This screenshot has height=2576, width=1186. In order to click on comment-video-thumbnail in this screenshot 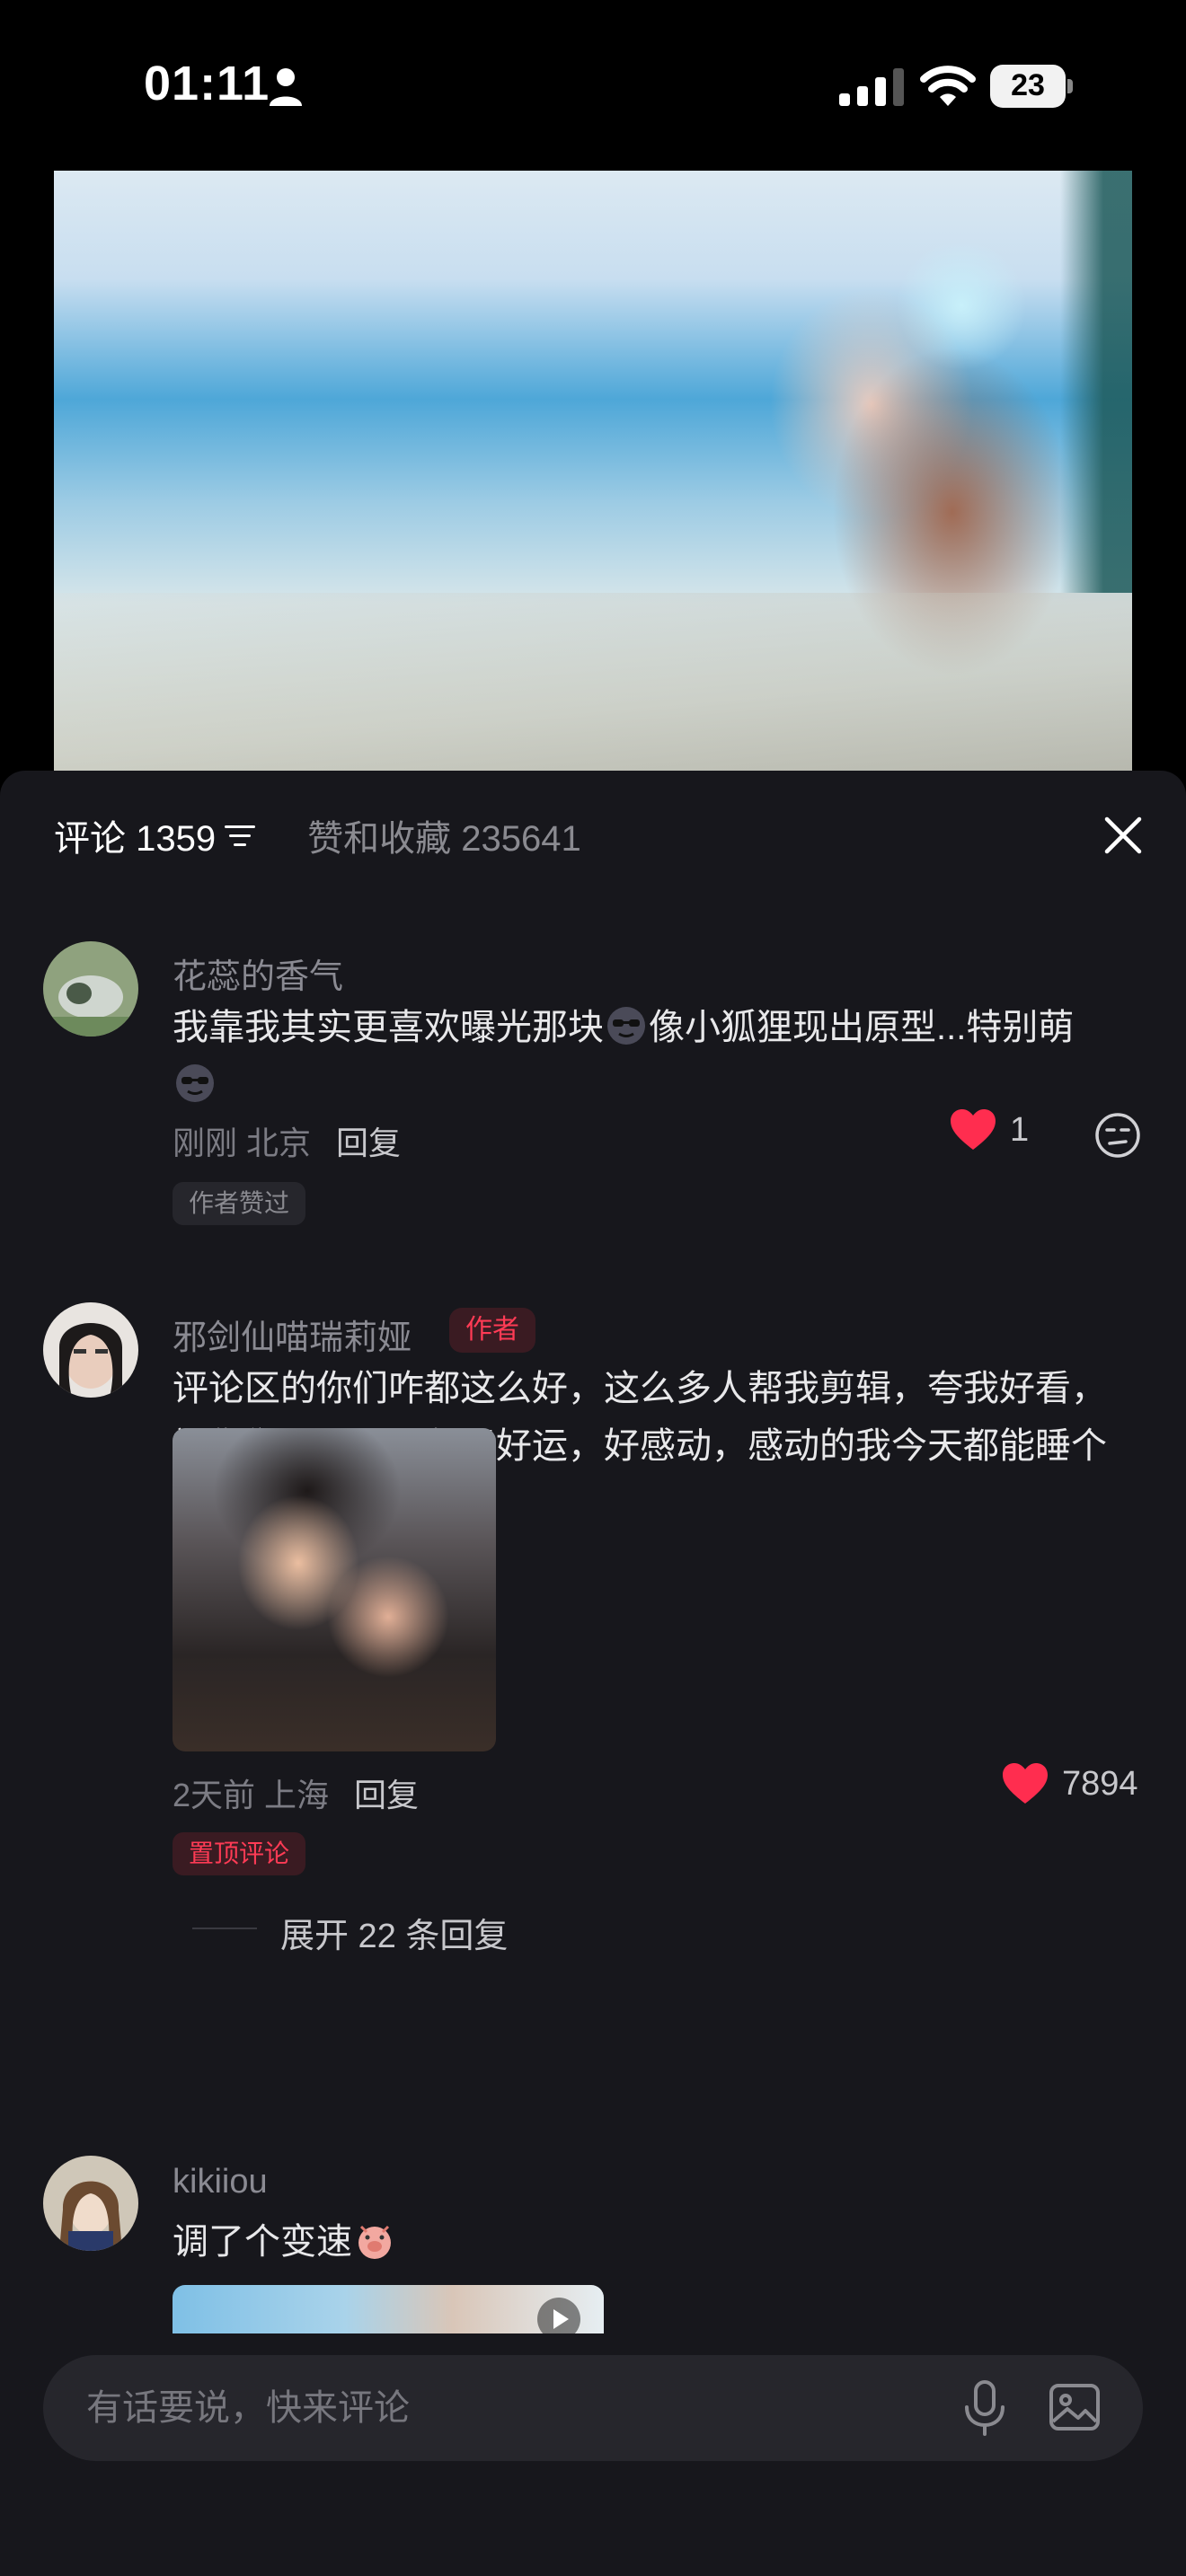, I will do `click(388, 2312)`.